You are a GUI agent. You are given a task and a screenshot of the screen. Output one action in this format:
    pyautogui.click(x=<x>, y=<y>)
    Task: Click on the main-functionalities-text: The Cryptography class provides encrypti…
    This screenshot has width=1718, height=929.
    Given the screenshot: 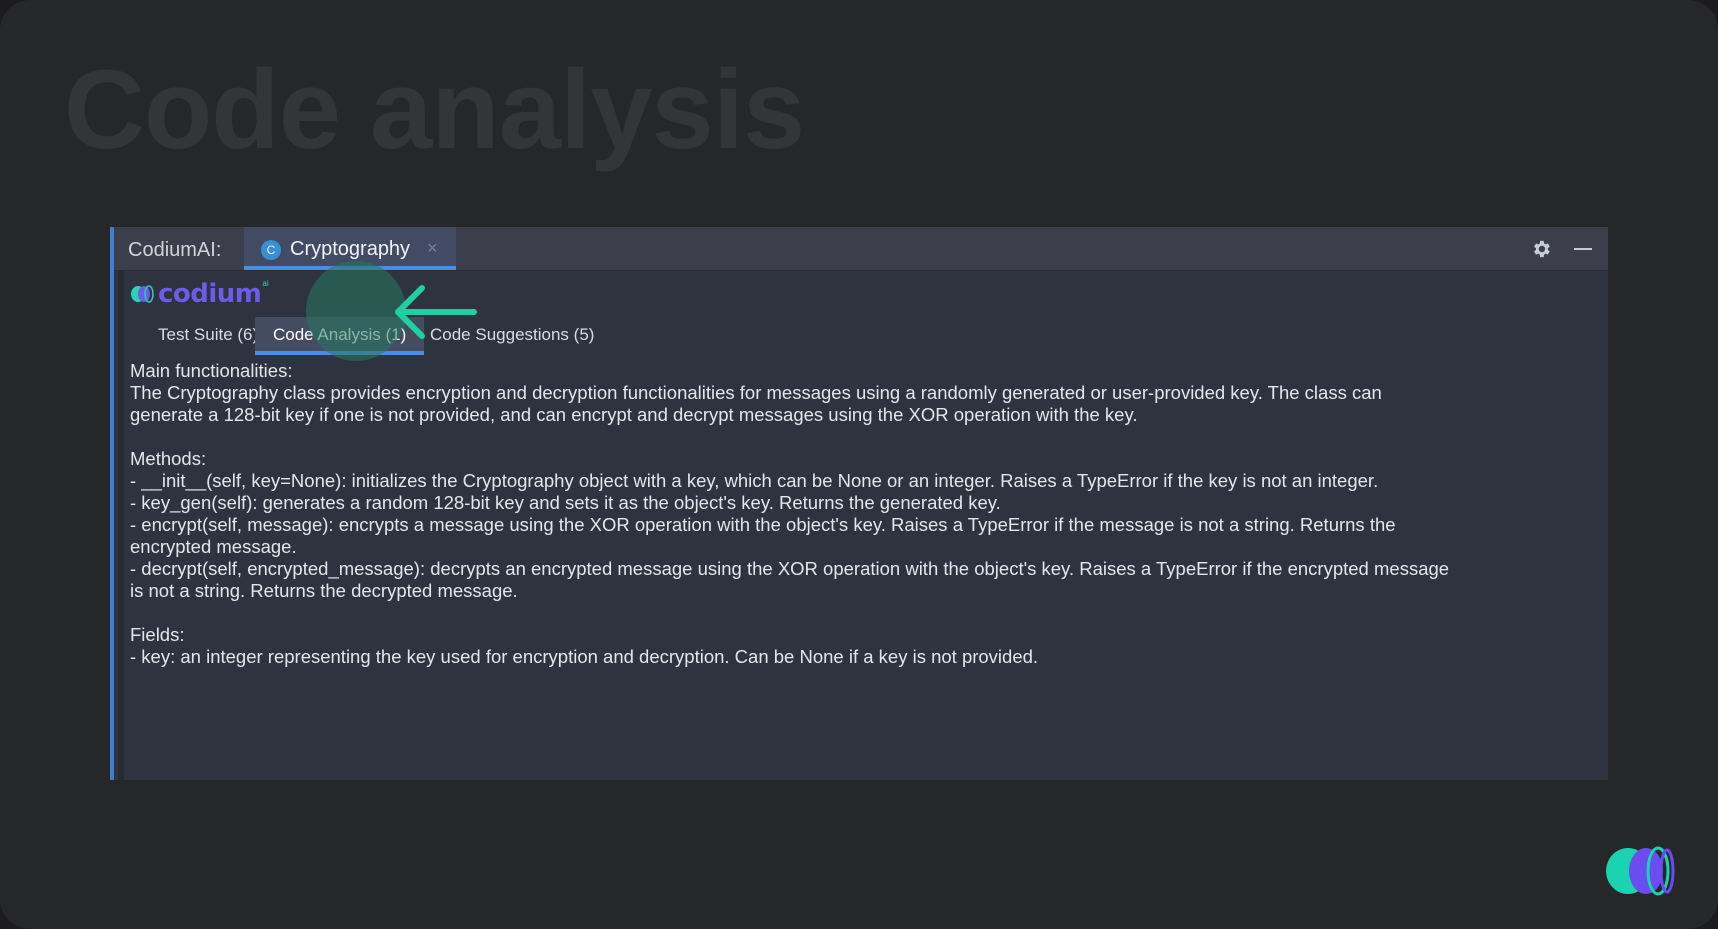 What is the action you would take?
    pyautogui.click(x=756, y=403)
    